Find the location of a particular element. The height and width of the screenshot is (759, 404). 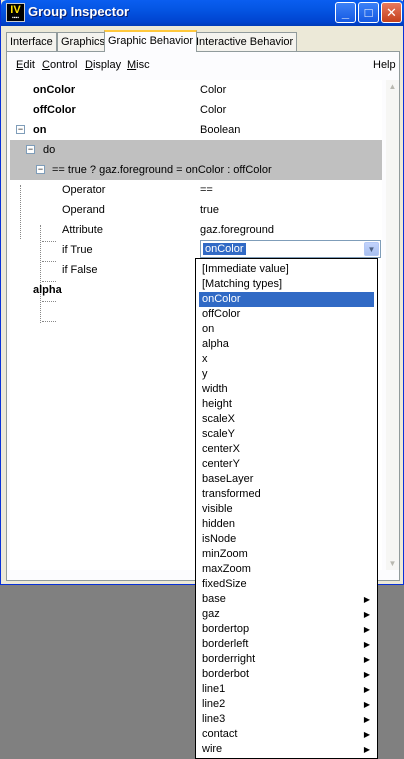

tree-row-do: − do is located at coordinates (196, 150).